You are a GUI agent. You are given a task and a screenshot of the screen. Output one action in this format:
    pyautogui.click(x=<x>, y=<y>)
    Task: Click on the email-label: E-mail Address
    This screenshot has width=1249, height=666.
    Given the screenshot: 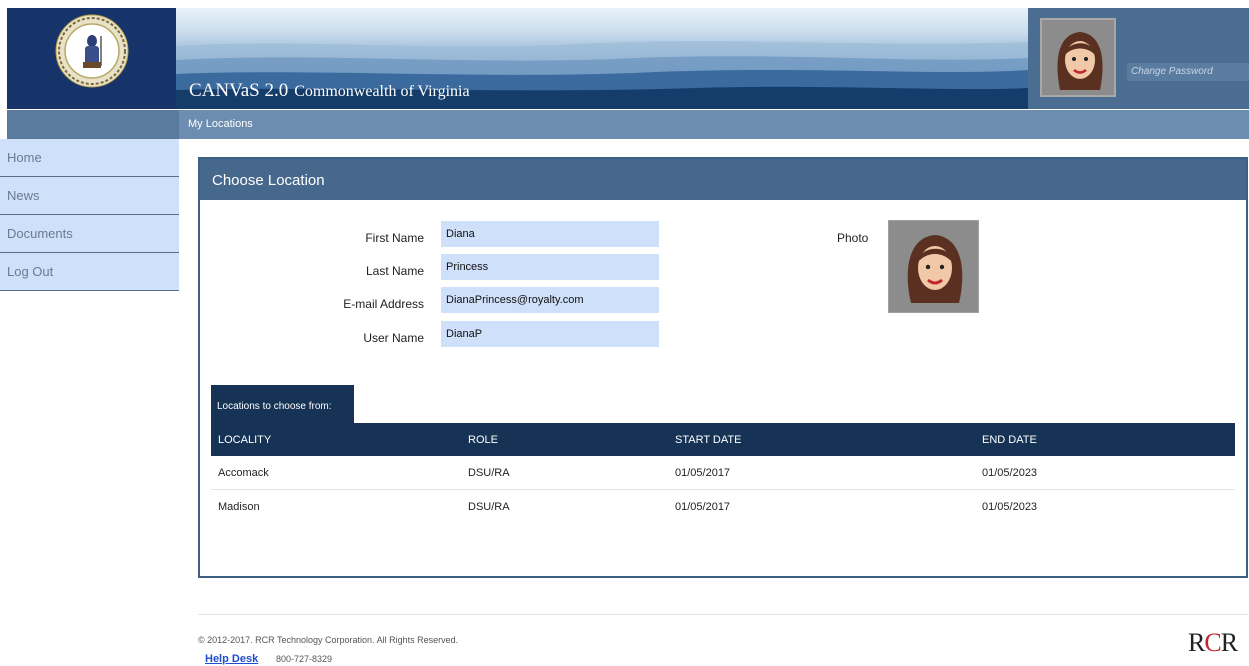 What is the action you would take?
    pyautogui.click(x=383, y=304)
    